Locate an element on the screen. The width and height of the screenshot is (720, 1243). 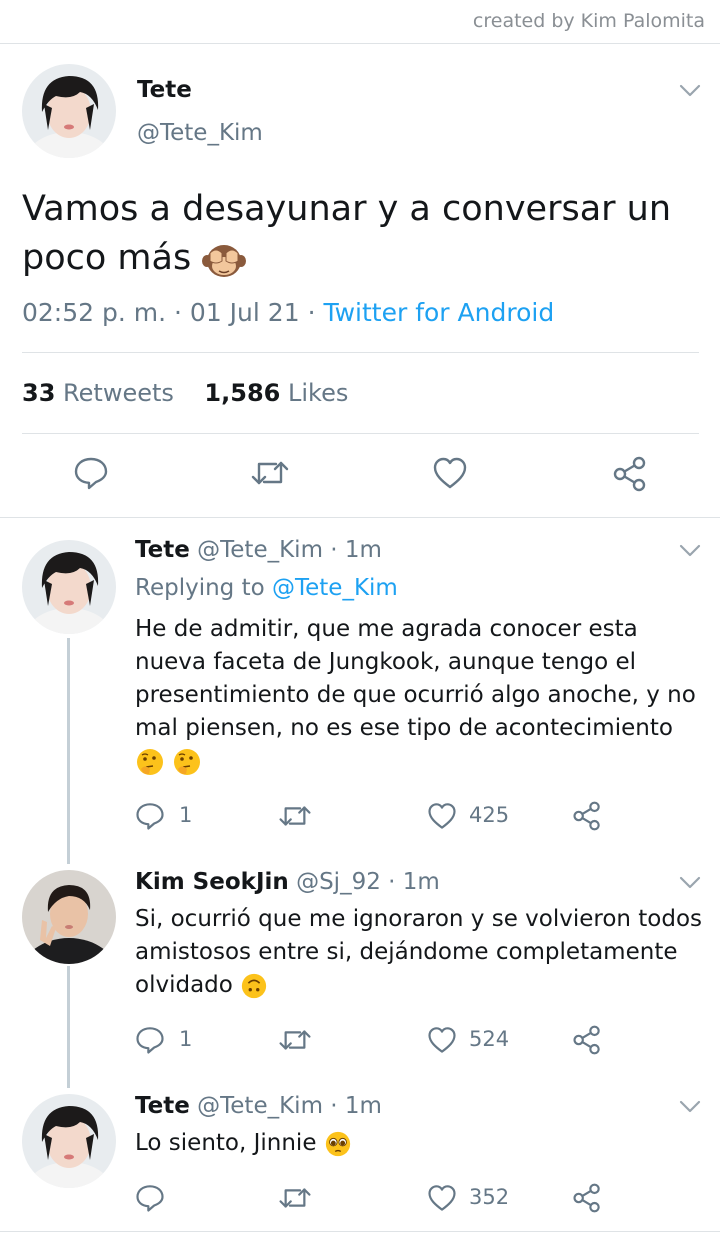
tweet-time: 02:52 p. m. is located at coordinates (94, 312).